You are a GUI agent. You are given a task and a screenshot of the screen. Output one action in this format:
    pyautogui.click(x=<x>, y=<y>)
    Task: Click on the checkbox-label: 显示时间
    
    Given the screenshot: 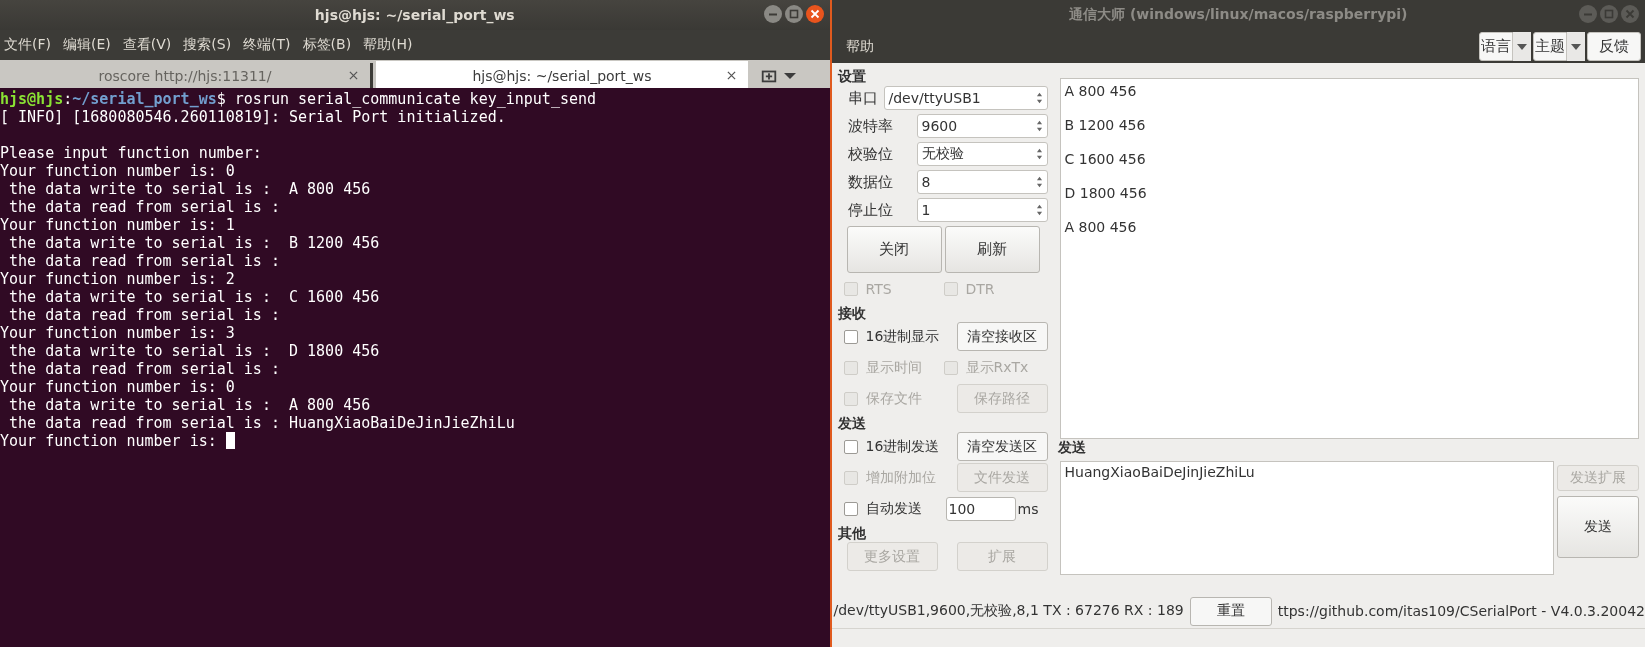 What is the action you would take?
    pyautogui.click(x=893, y=367)
    